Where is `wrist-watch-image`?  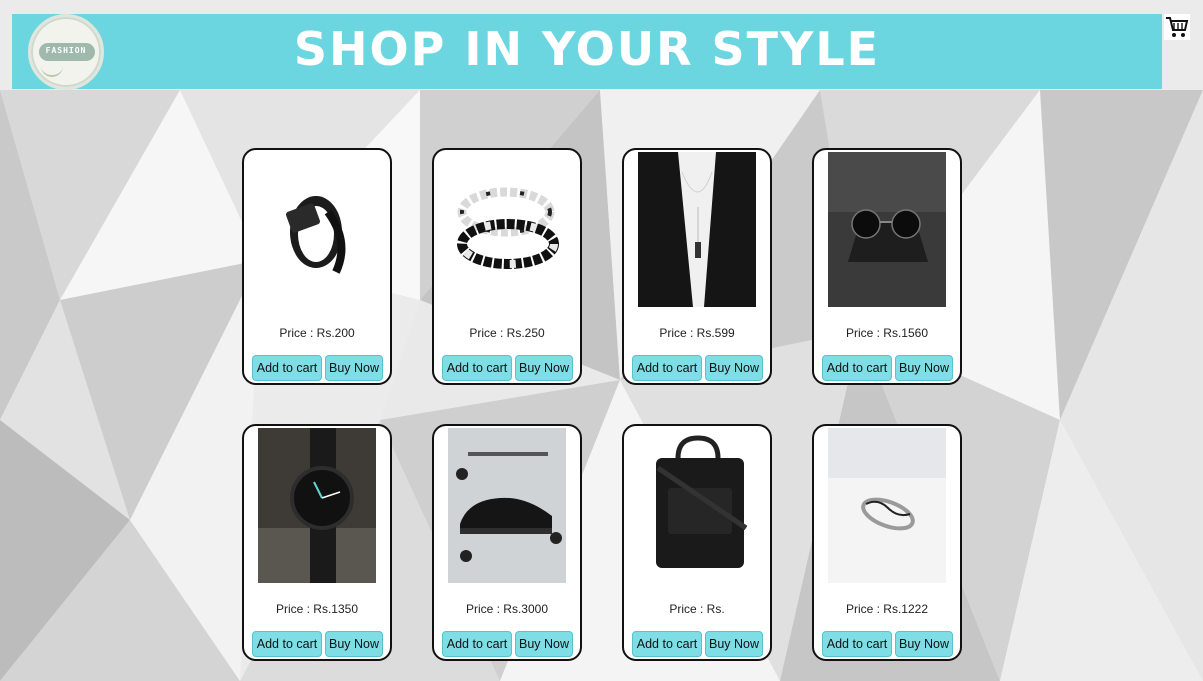 wrist-watch-image is located at coordinates (317, 505).